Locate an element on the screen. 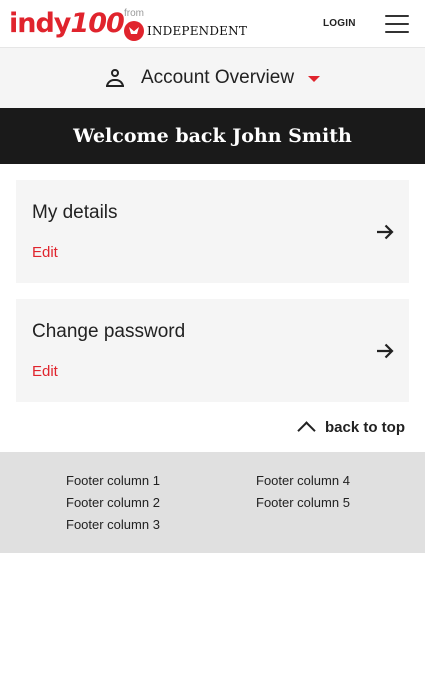 The width and height of the screenshot is (425, 700). person-icon is located at coordinates (115, 78).